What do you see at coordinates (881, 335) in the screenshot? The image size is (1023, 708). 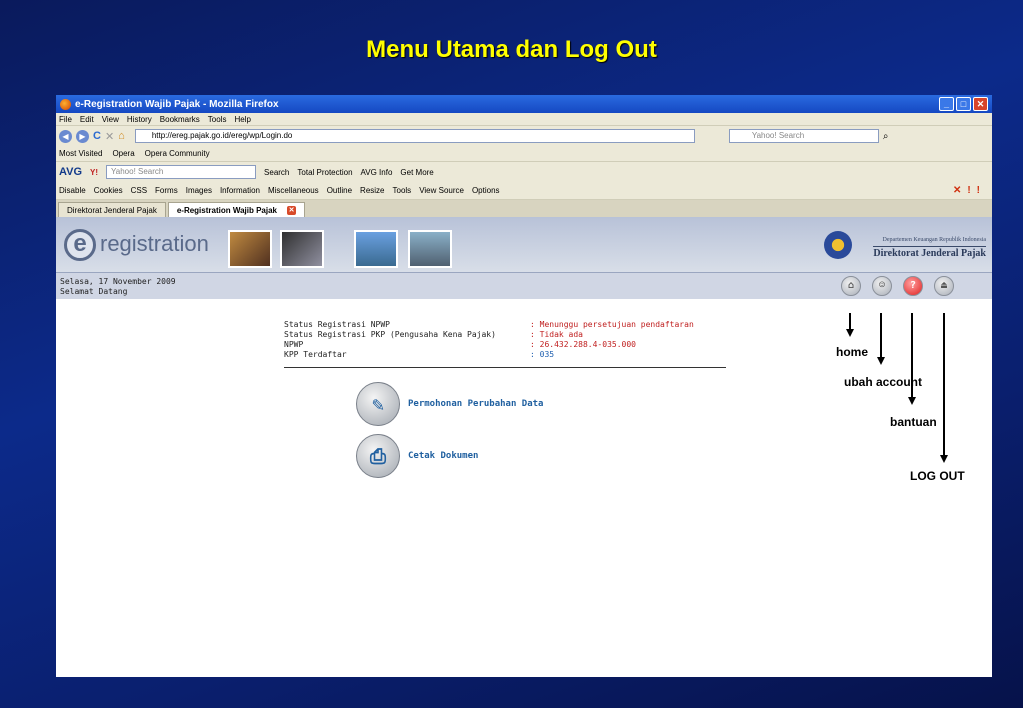 I see `account-arrow` at bounding box center [881, 335].